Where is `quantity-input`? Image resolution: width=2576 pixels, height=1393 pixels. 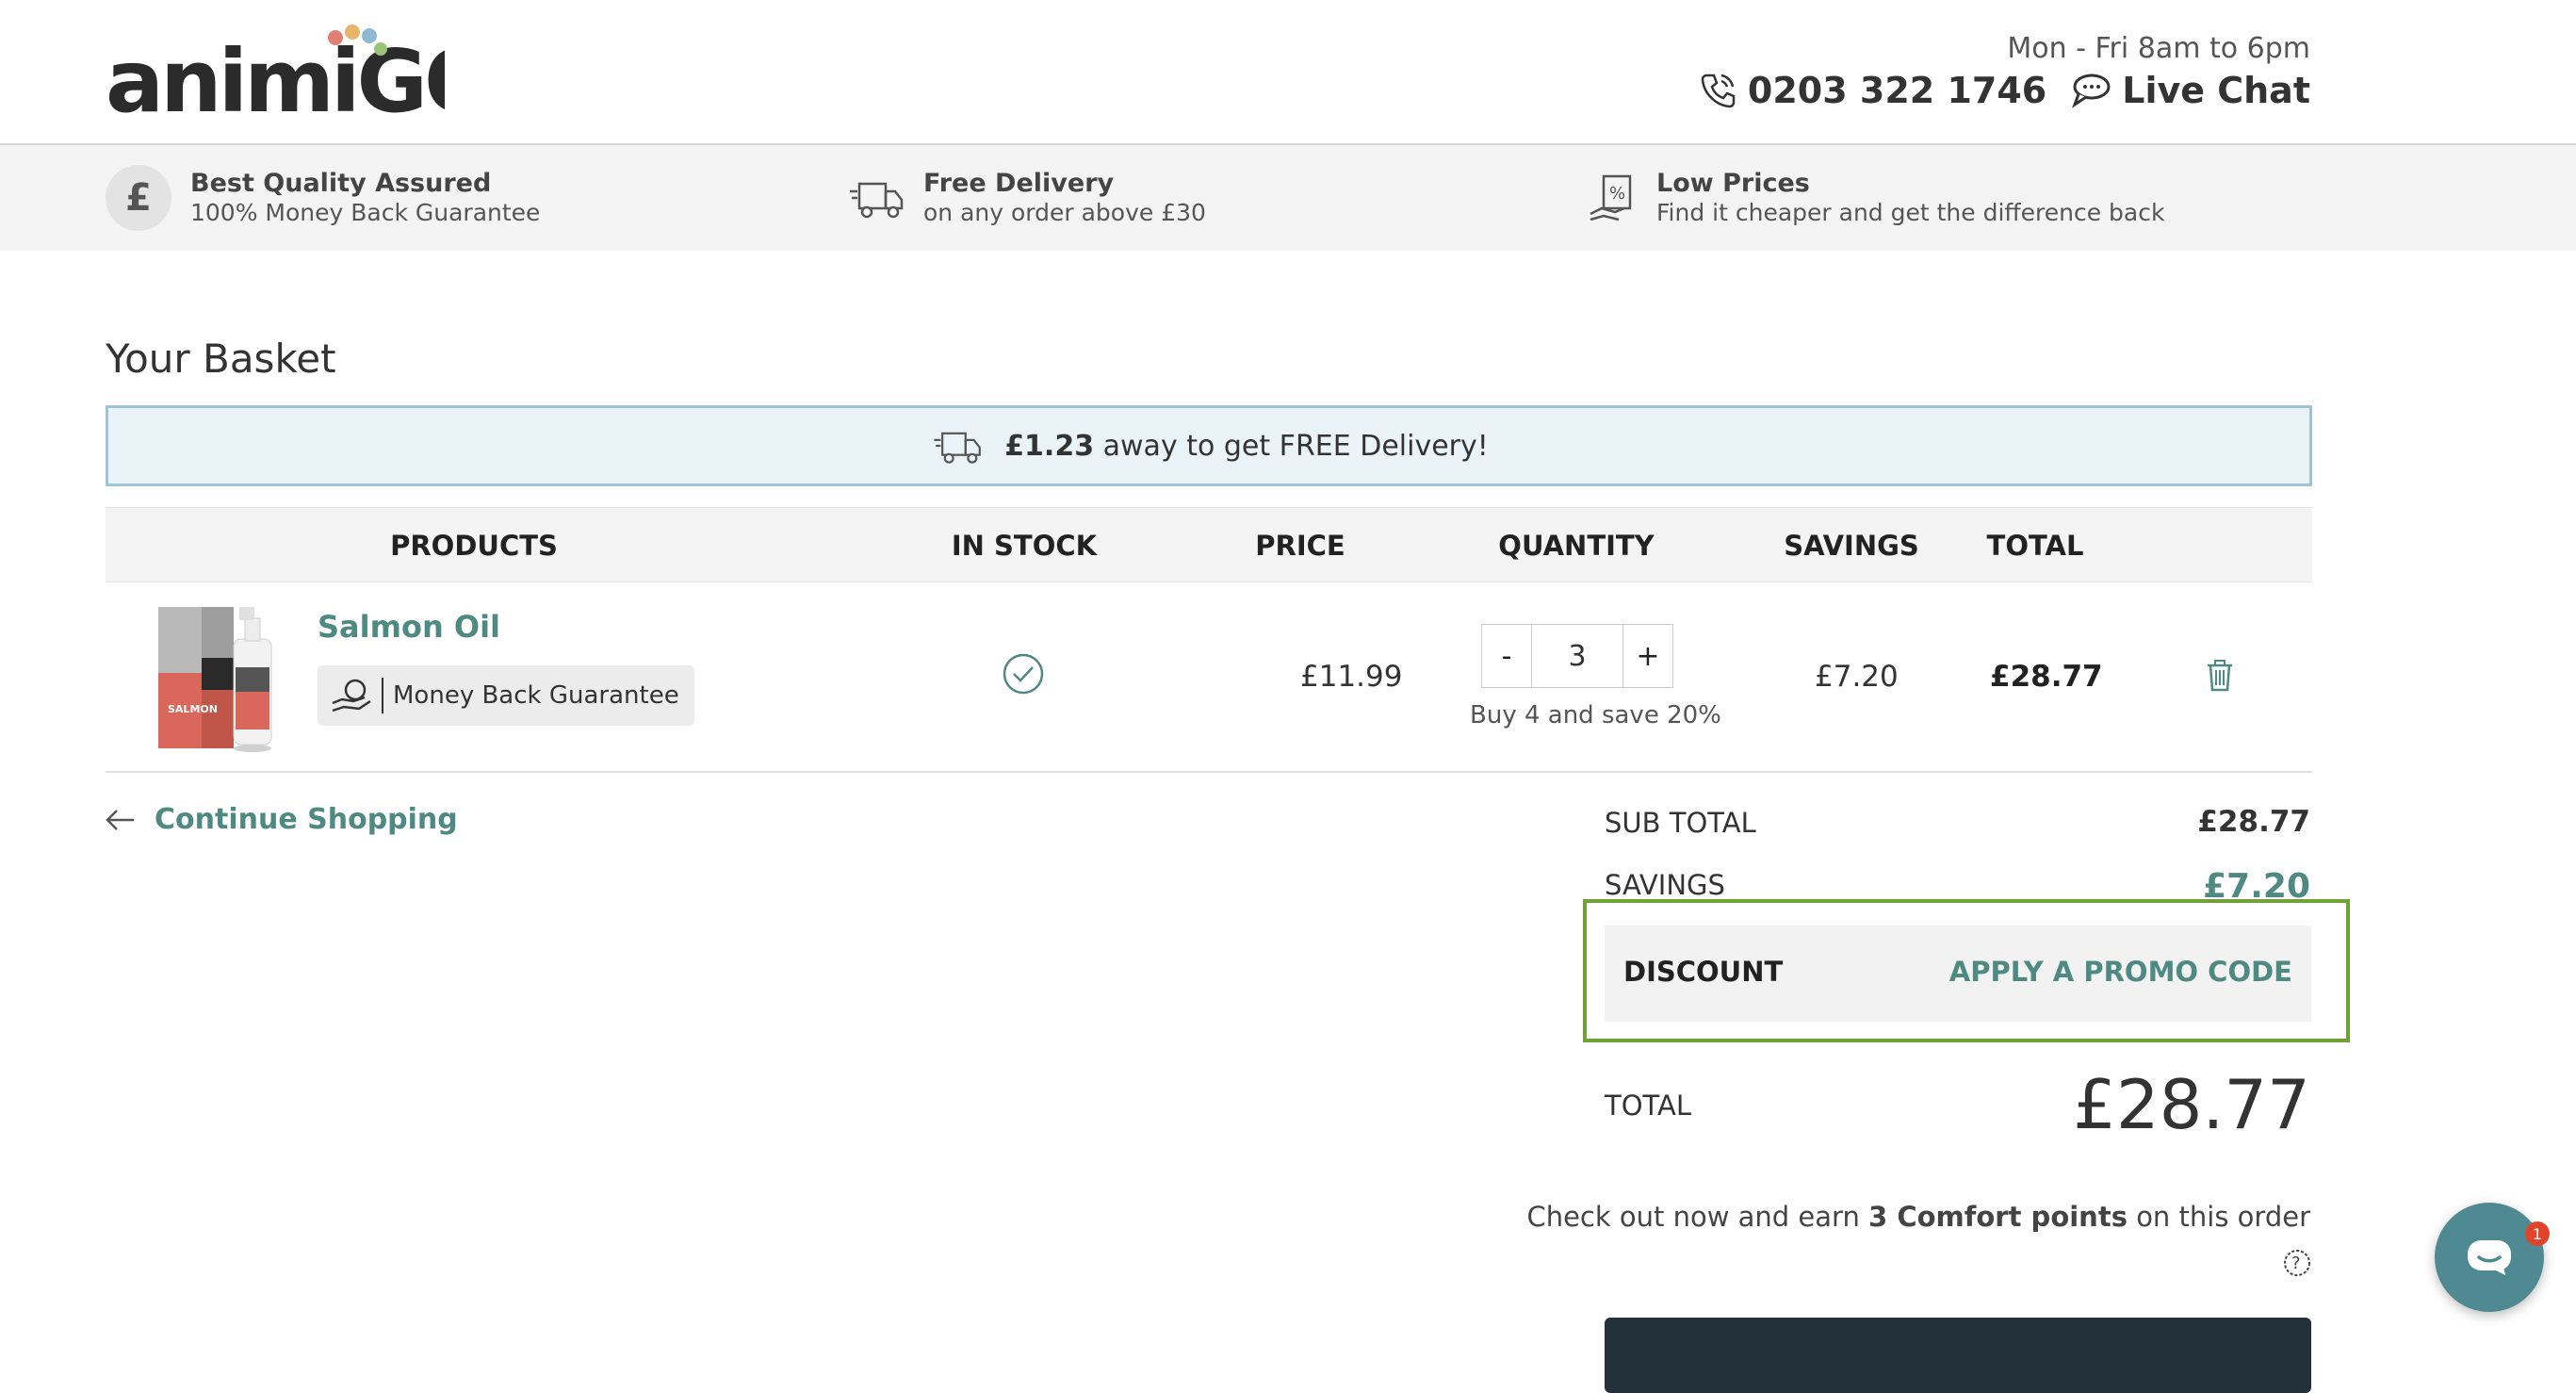
quantity-input is located at coordinates (1577, 656).